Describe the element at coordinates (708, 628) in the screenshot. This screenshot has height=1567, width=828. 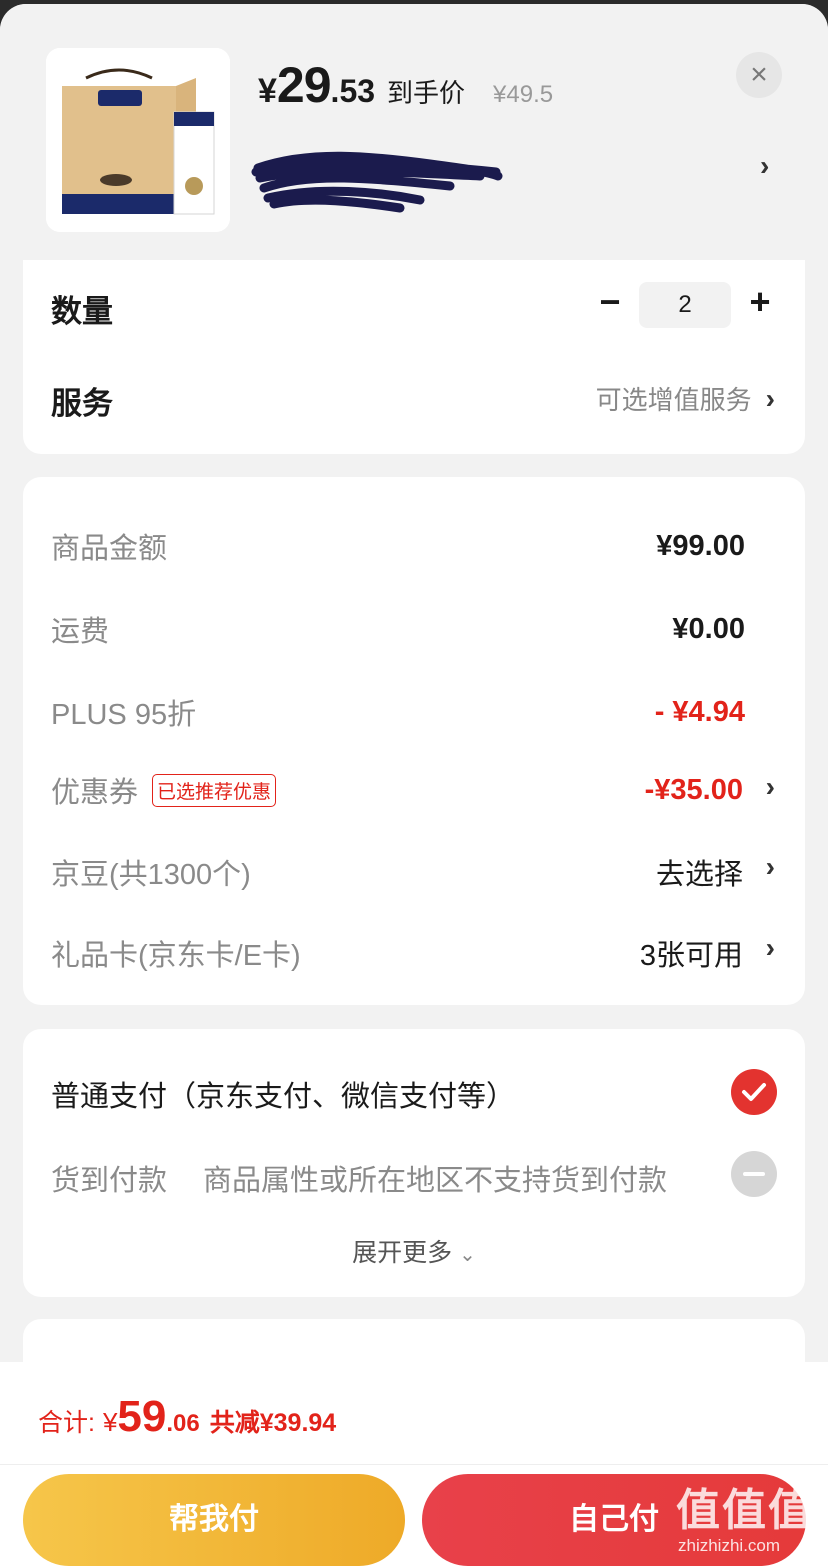
I see `shipping-value: ¥0.00` at that location.